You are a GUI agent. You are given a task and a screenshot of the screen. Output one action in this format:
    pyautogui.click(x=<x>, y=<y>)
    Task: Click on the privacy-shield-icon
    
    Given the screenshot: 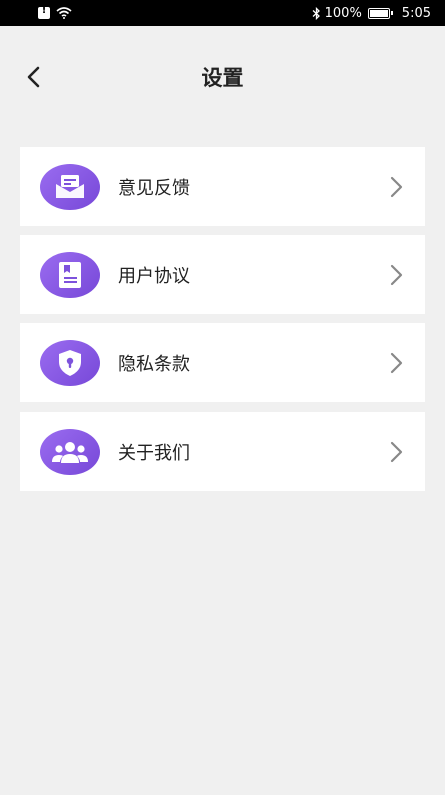 What is the action you would take?
    pyautogui.click(x=70, y=362)
    